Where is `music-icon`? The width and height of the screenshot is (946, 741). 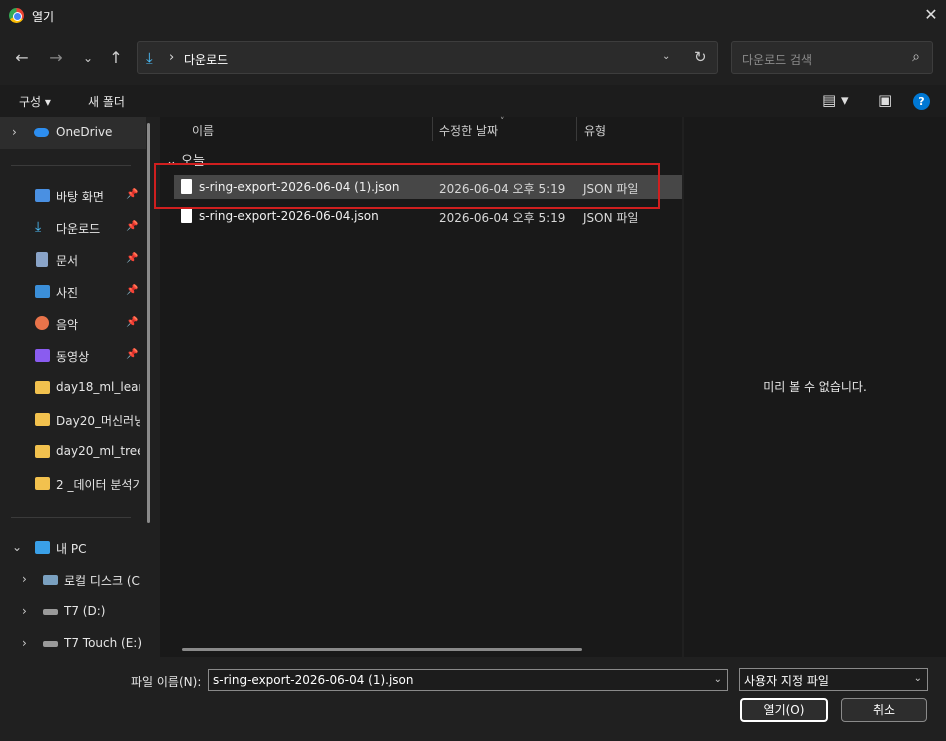 music-icon is located at coordinates (42, 323).